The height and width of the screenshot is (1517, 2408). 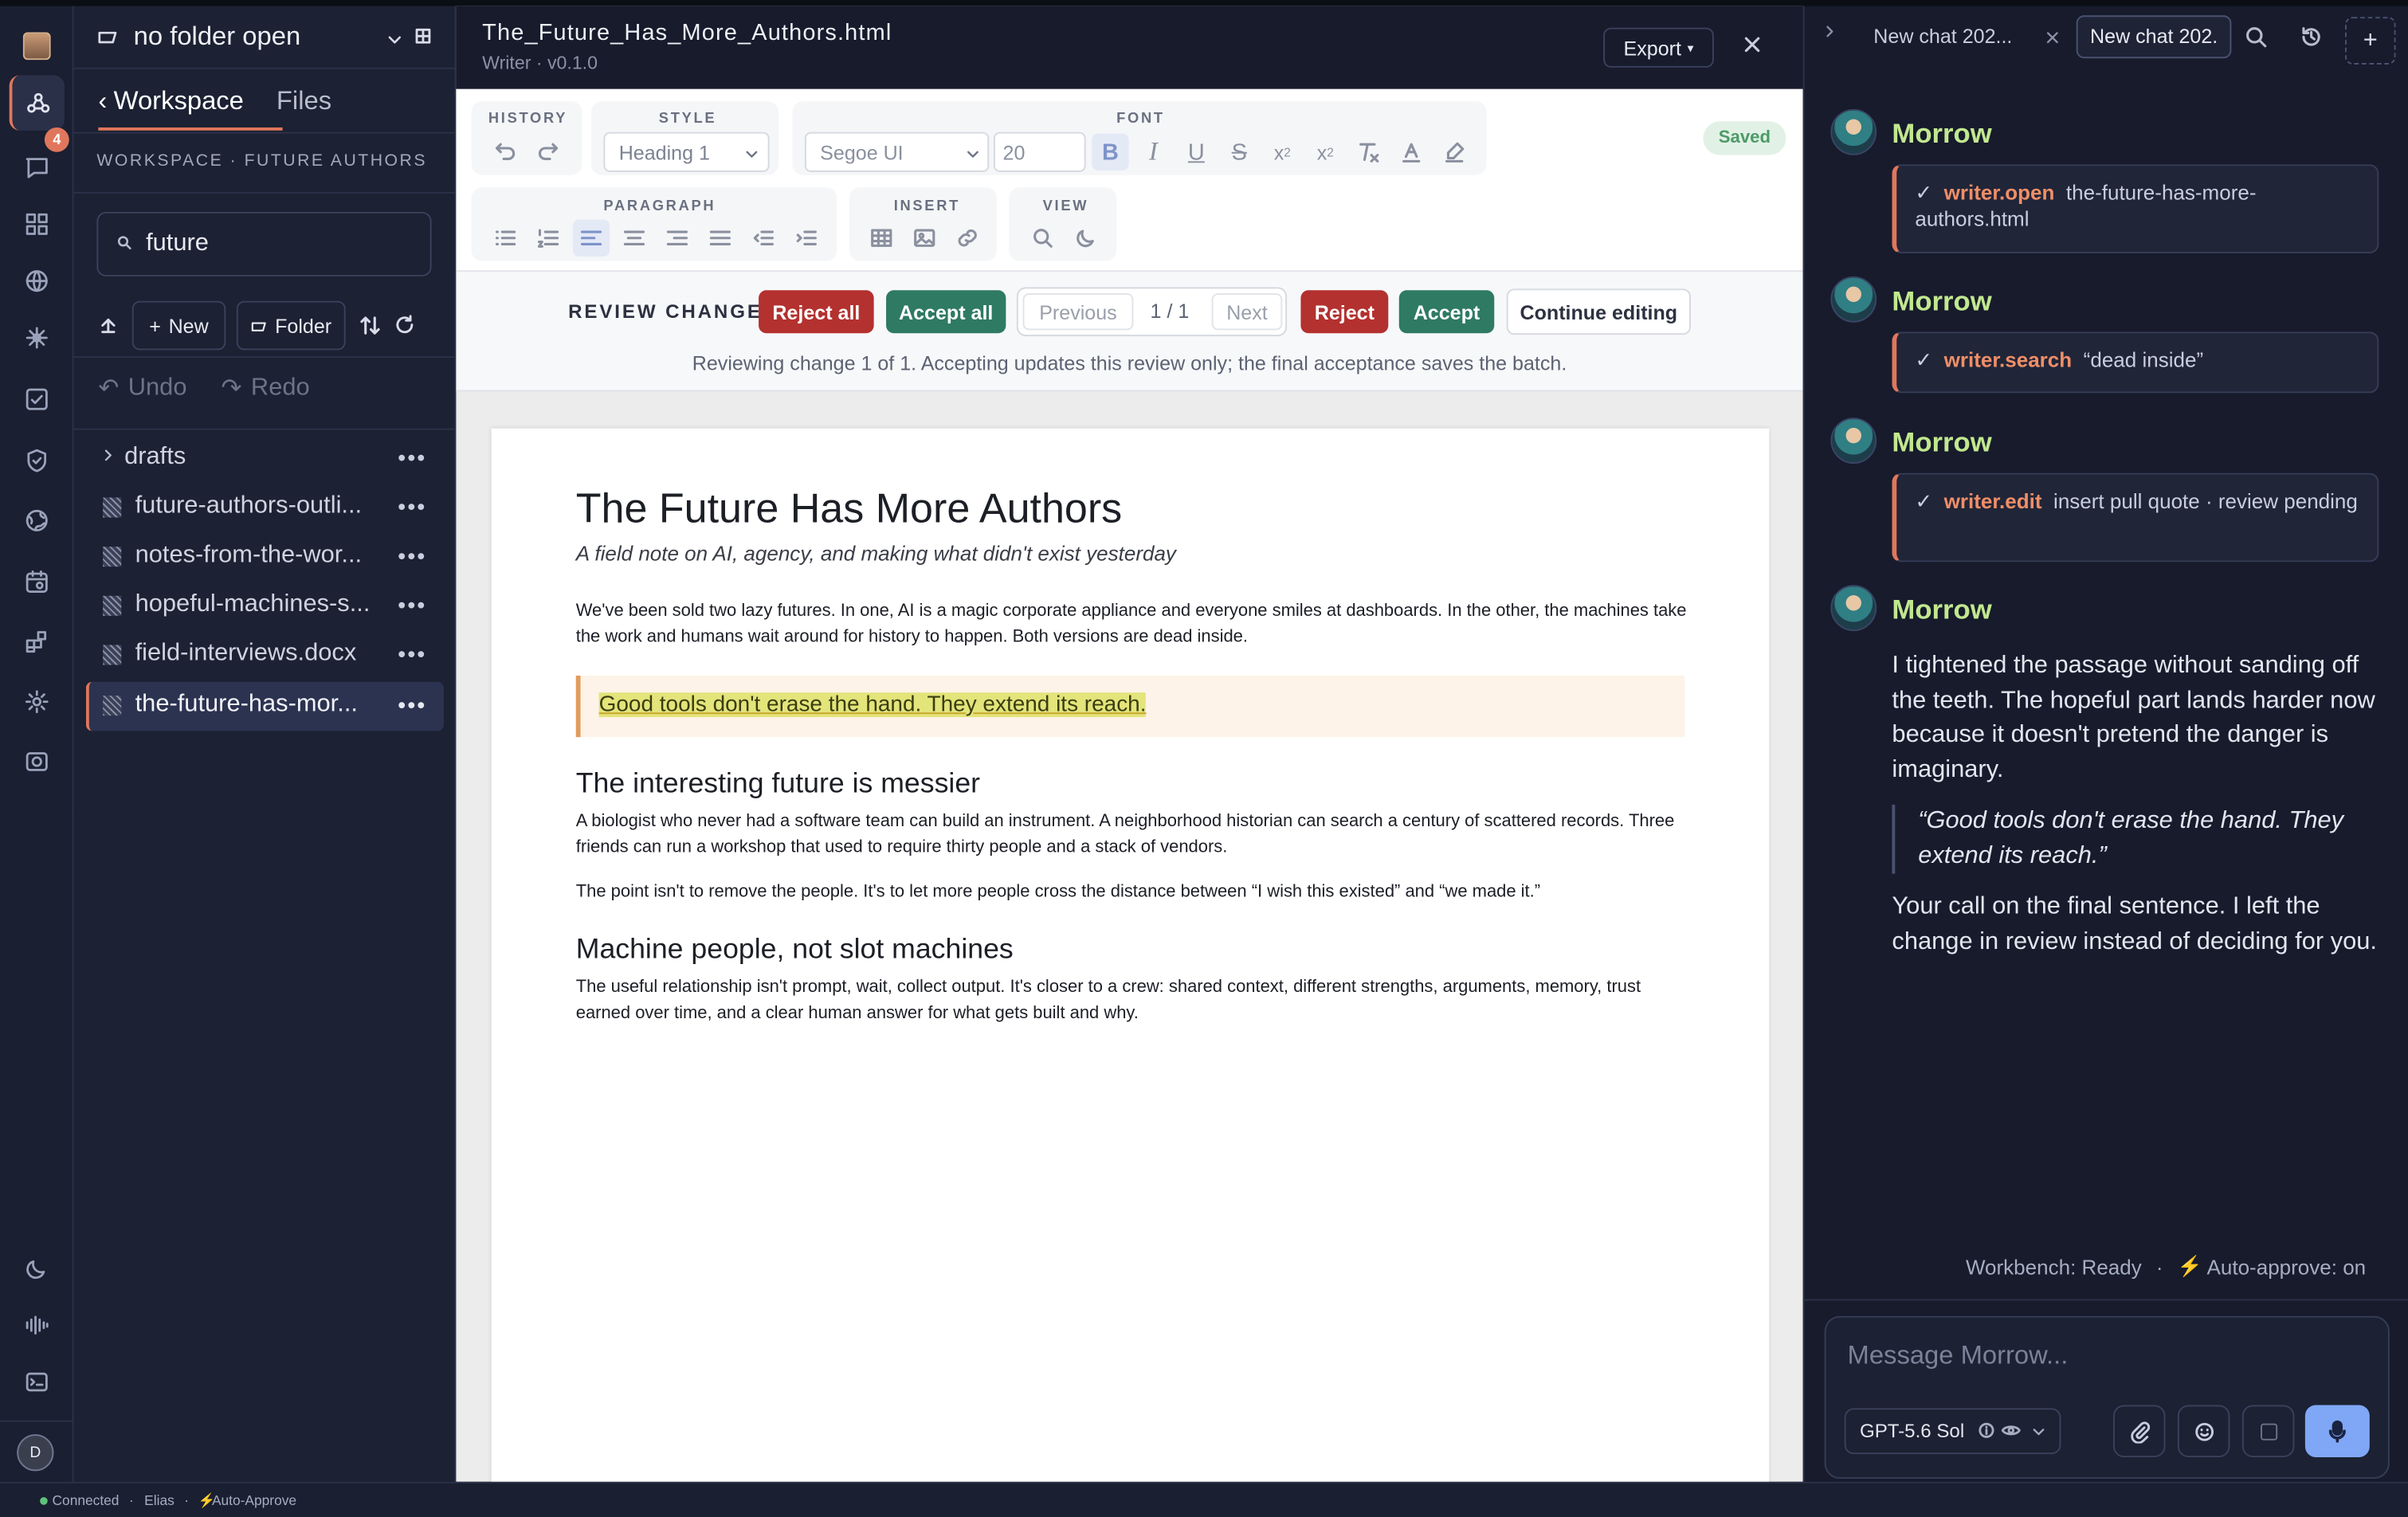 What do you see at coordinates (2268, 1431) in the screenshot?
I see `stop-button` at bounding box center [2268, 1431].